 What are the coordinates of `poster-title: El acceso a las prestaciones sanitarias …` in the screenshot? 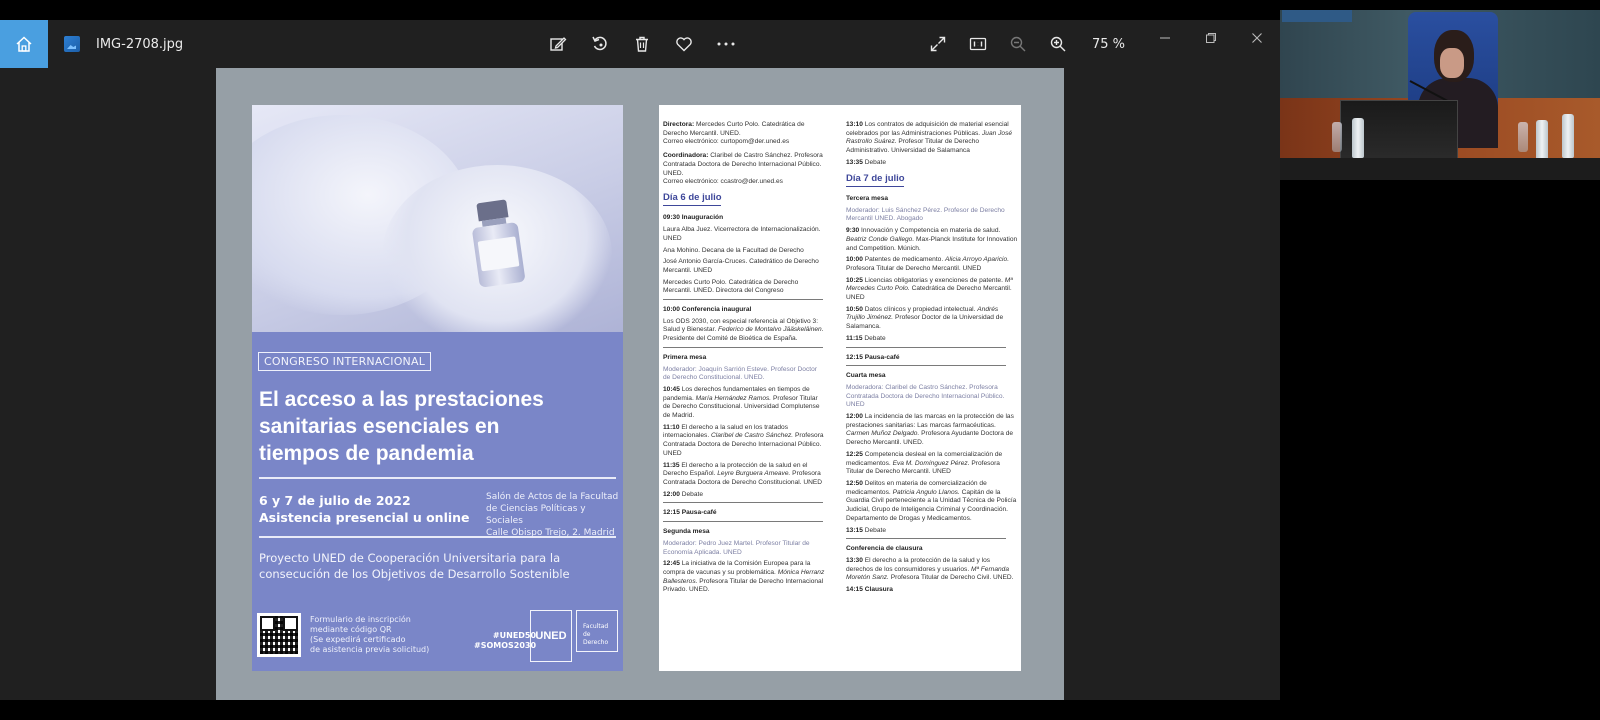 It's located at (434, 426).